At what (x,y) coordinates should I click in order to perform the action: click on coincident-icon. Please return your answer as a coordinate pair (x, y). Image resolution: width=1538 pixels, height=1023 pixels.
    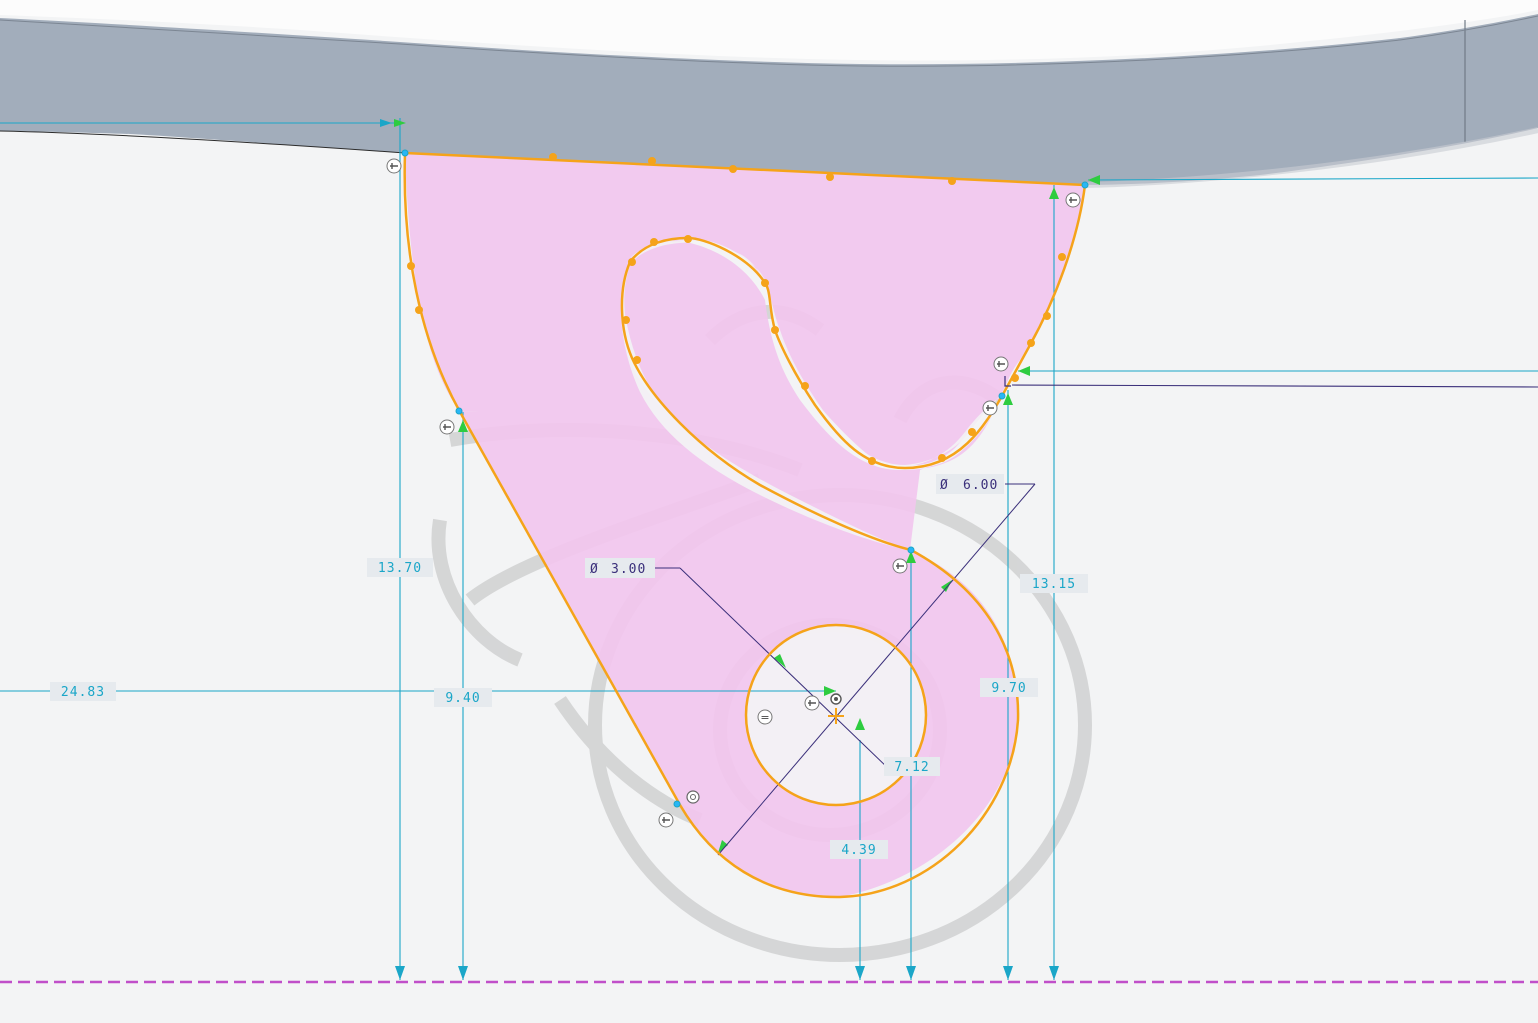
    Looking at the image, I should click on (693, 797).